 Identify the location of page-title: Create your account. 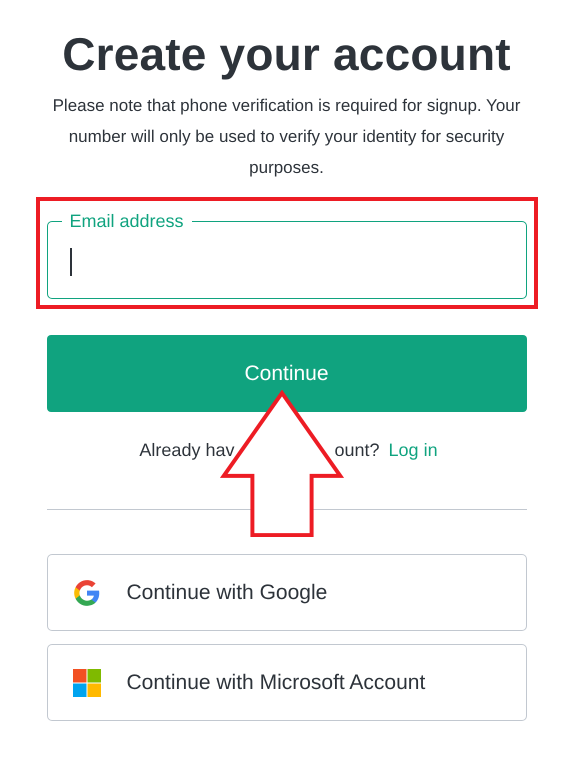
(286, 54).